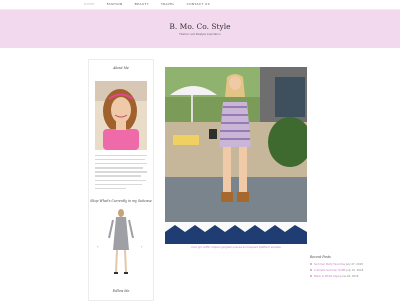 Image resolution: width=400 pixels, height=301 pixels. I want to click on recent-posts-heading: Recent Posts, so click(320, 257).